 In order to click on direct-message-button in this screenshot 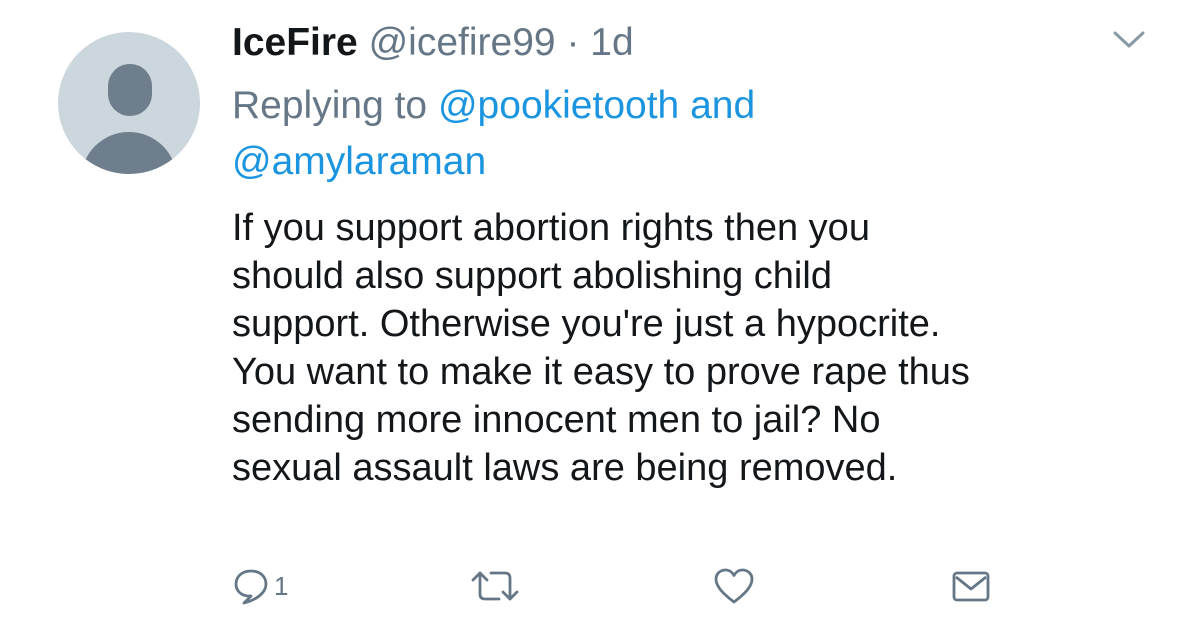, I will do `click(971, 586)`.